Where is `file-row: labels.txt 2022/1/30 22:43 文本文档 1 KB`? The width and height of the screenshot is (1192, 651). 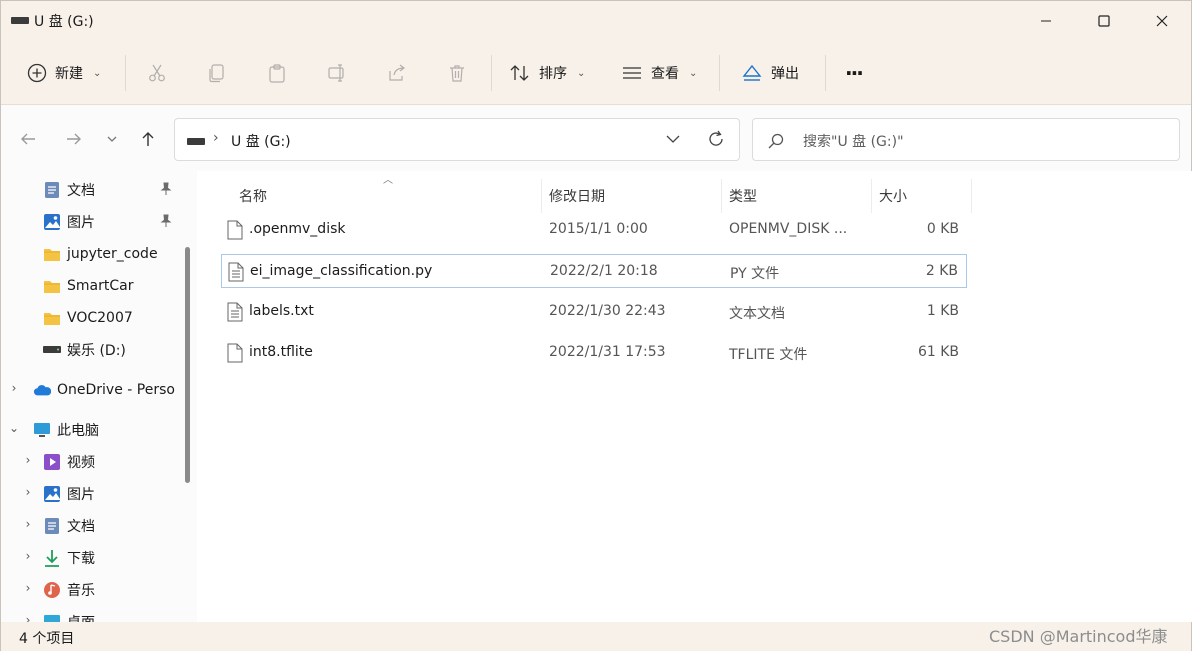
file-row: labels.txt 2022/1/30 22:43 文本文档 1 KB is located at coordinates (594, 312).